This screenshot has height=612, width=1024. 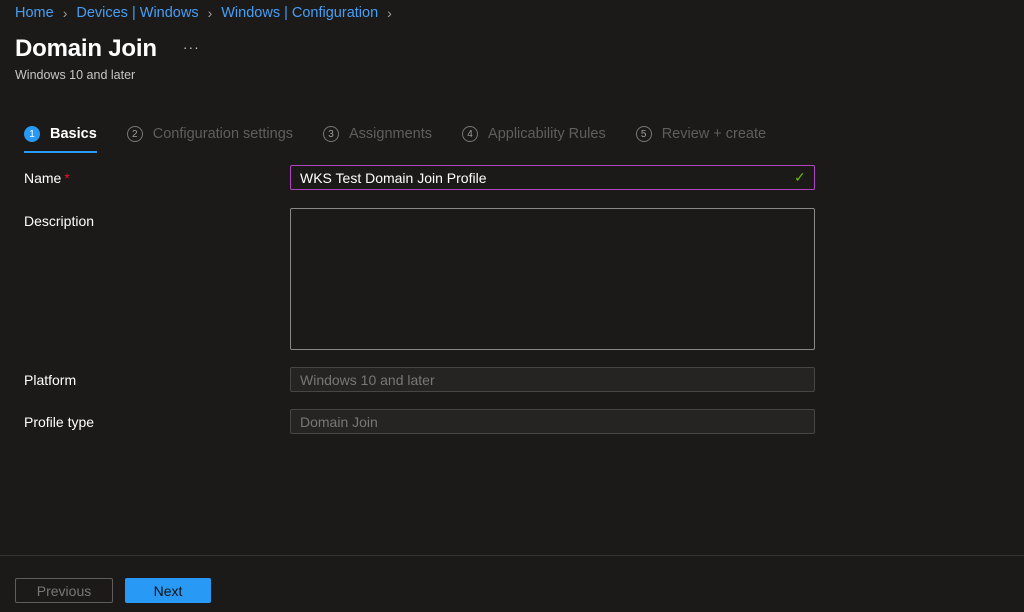 I want to click on step-number-icon: 3, so click(x=331, y=134).